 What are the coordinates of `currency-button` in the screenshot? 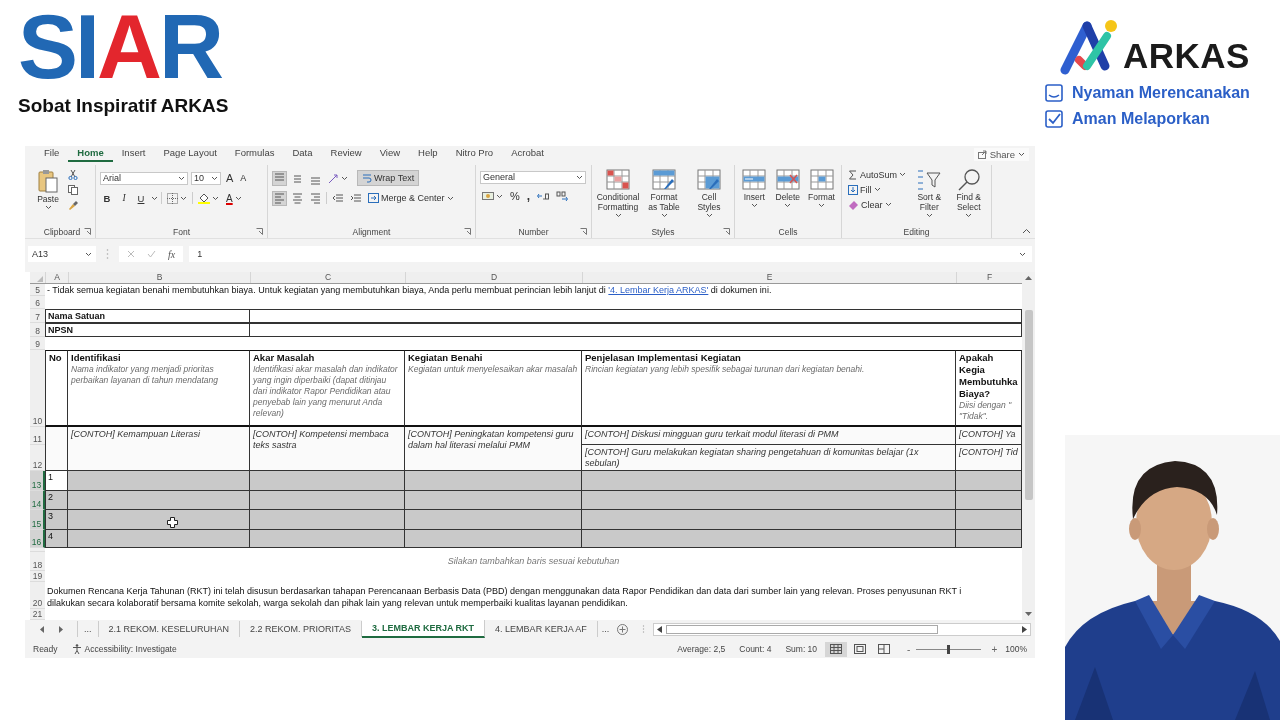 It's located at (492, 196).